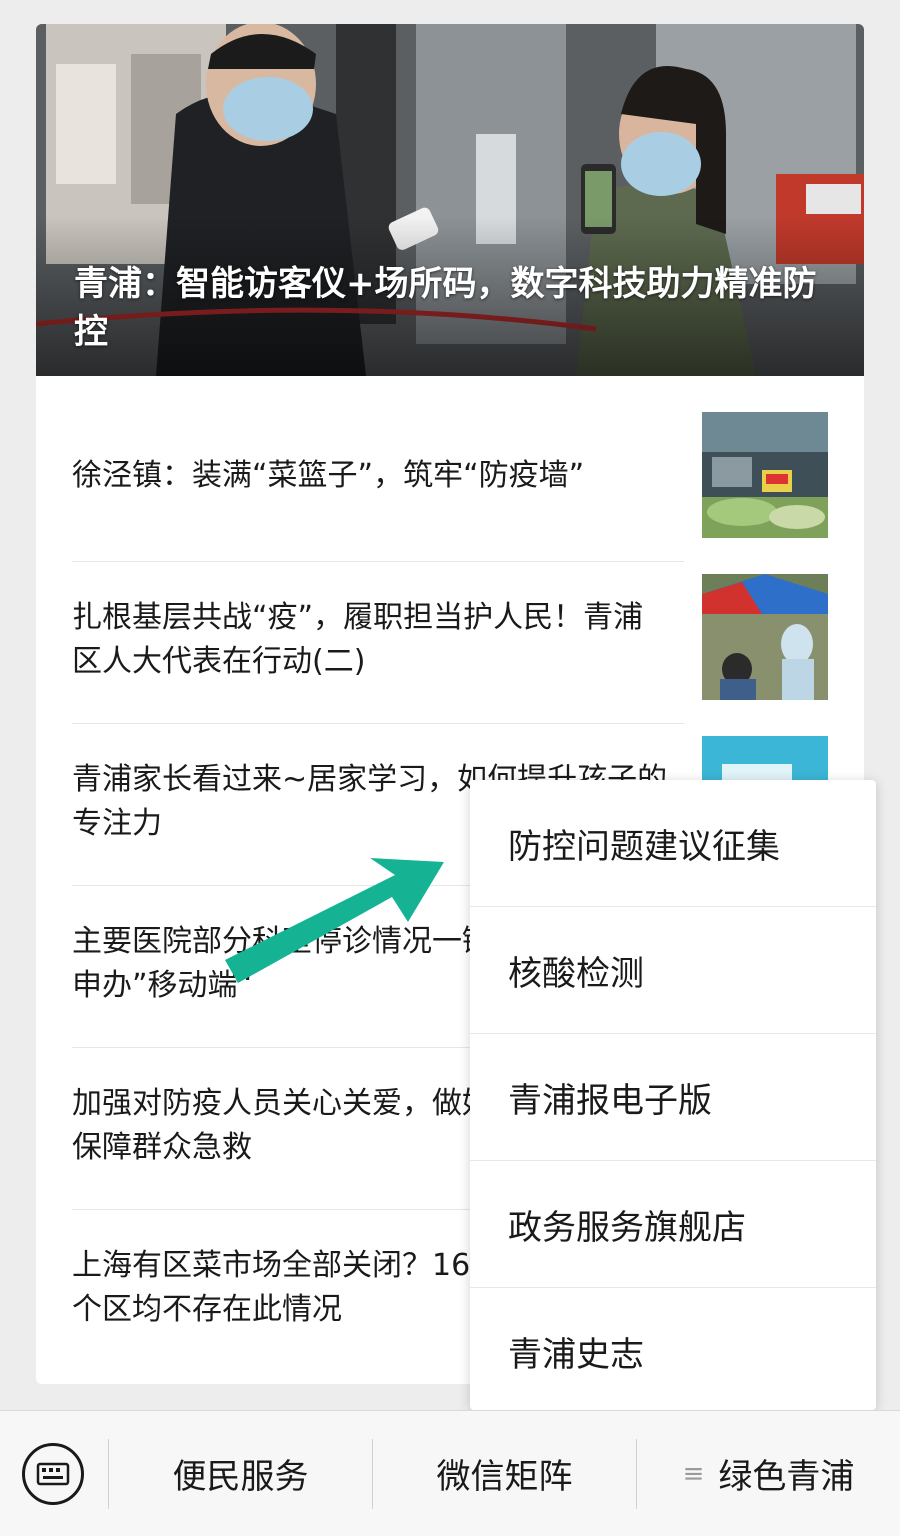 This screenshot has height=1536, width=900. I want to click on article-title: 徐泾镇：装满“菜篮子”，筑牢“防疫墙”, so click(328, 475).